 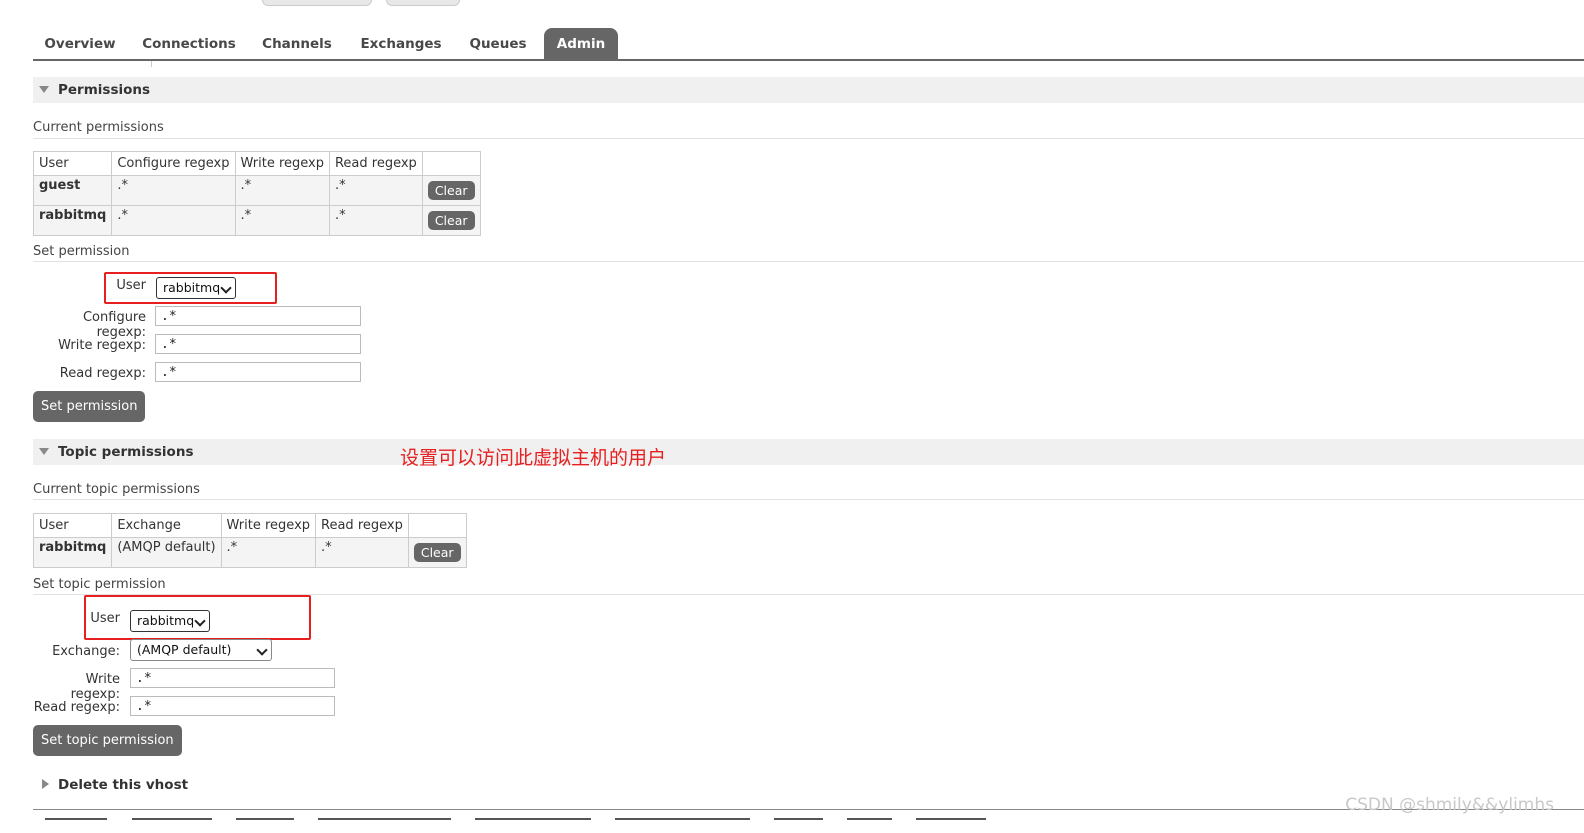 What do you see at coordinates (81, 251) in the screenshot?
I see `set-permission-heading: Set permission` at bounding box center [81, 251].